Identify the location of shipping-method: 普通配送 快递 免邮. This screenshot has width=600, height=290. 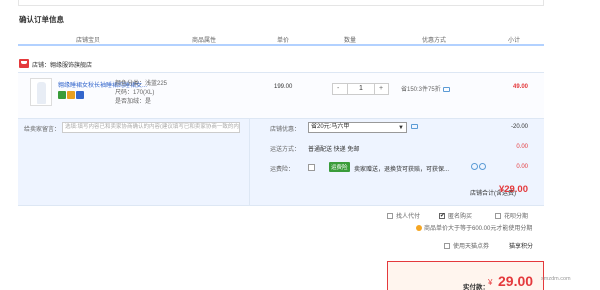
(334, 150).